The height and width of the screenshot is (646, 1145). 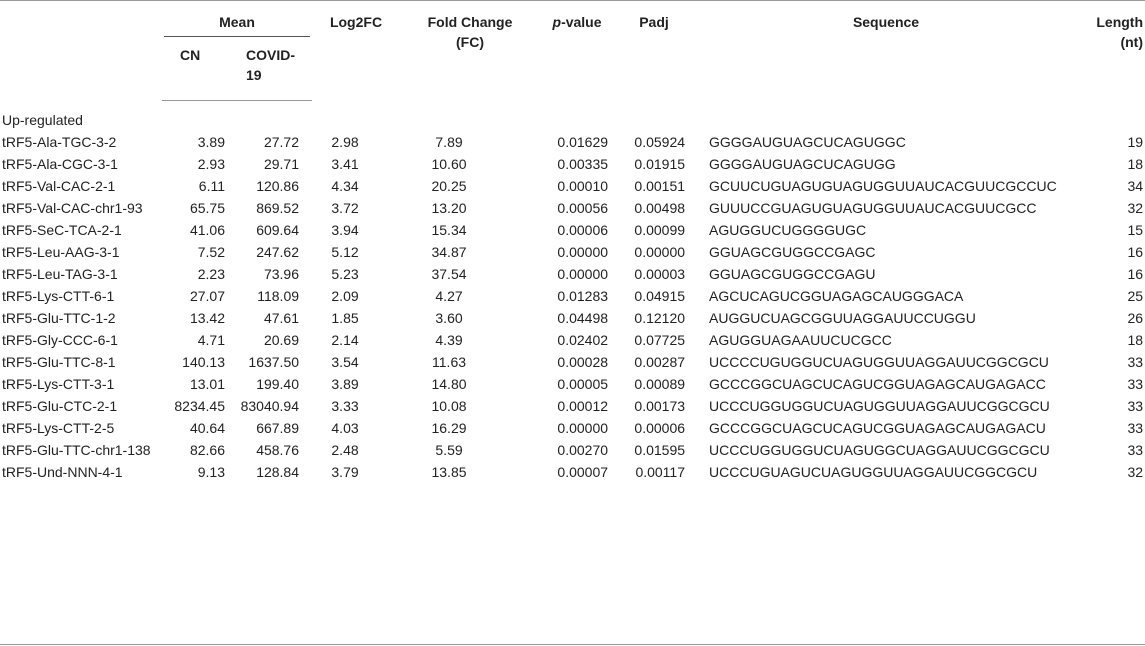 What do you see at coordinates (274, 362) in the screenshot?
I see `cell-covid: 1637.50` at bounding box center [274, 362].